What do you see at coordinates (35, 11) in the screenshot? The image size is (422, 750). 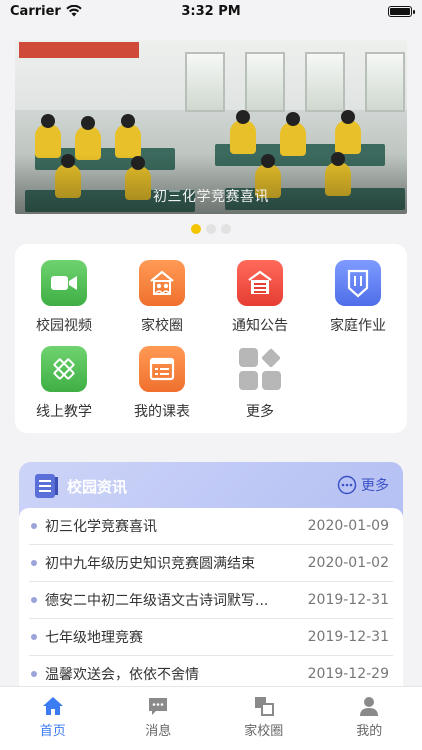 I see `carrier-label: Carrier` at bounding box center [35, 11].